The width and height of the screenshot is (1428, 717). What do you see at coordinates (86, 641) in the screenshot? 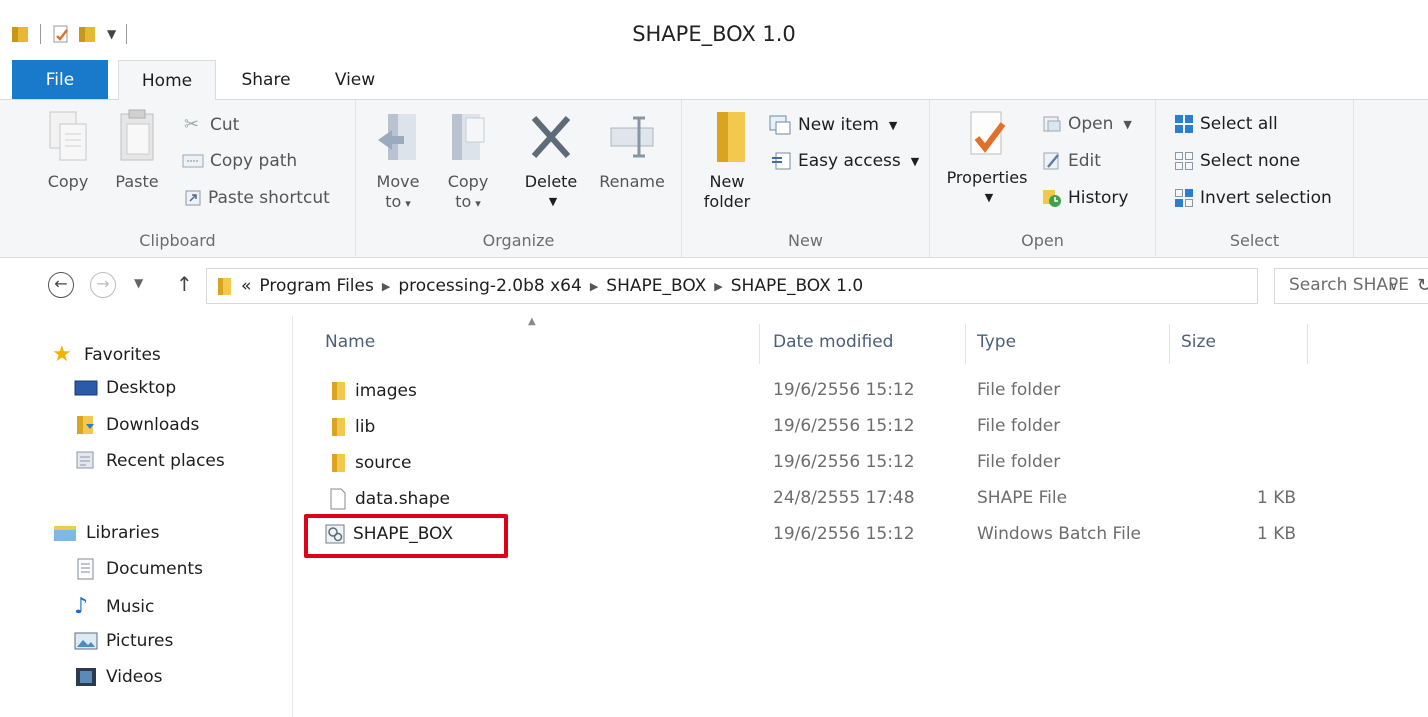
I see `pictures-icon` at bounding box center [86, 641].